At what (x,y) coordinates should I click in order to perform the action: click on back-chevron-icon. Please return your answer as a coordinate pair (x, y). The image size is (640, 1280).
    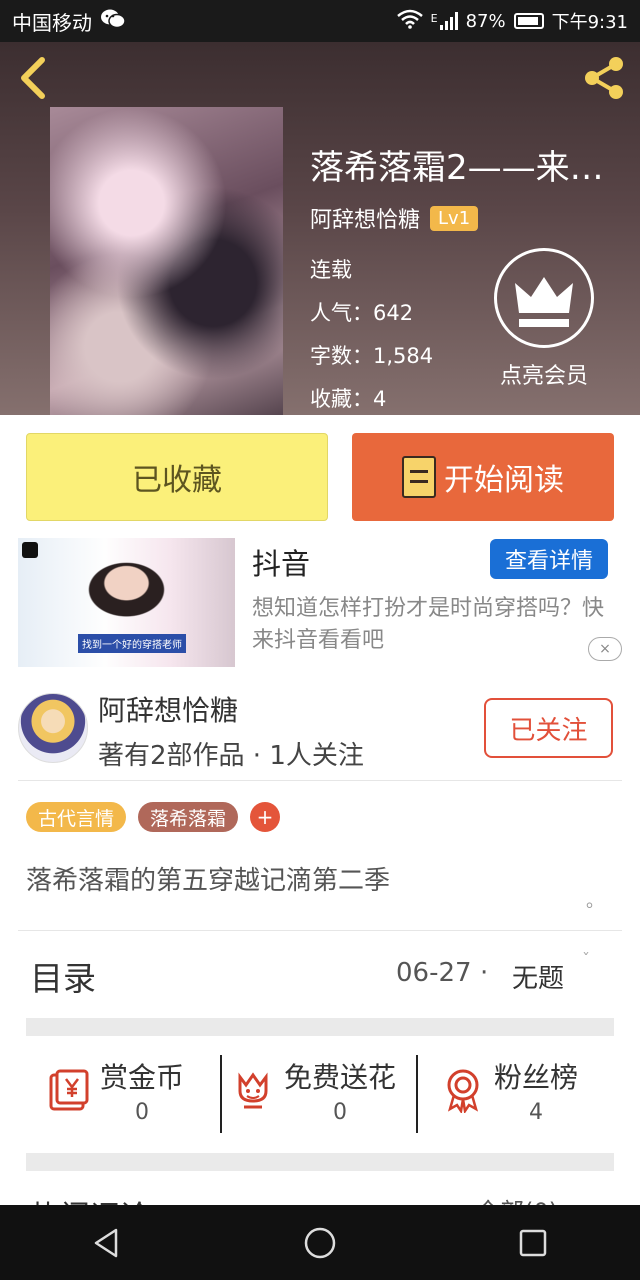
    Looking at the image, I should click on (33, 78).